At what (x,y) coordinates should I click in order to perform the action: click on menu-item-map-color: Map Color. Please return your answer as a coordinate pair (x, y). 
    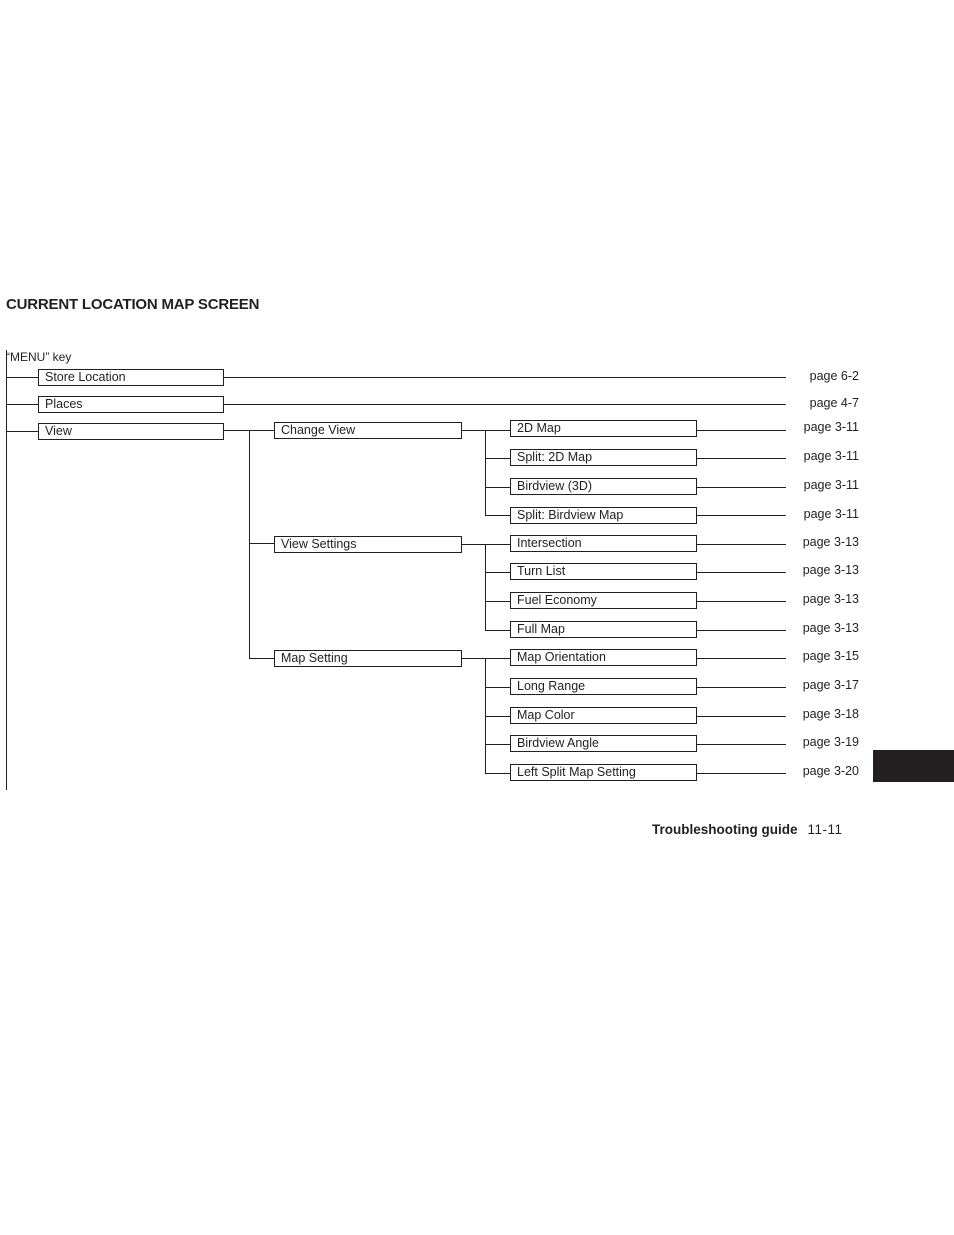
    Looking at the image, I should click on (603, 715).